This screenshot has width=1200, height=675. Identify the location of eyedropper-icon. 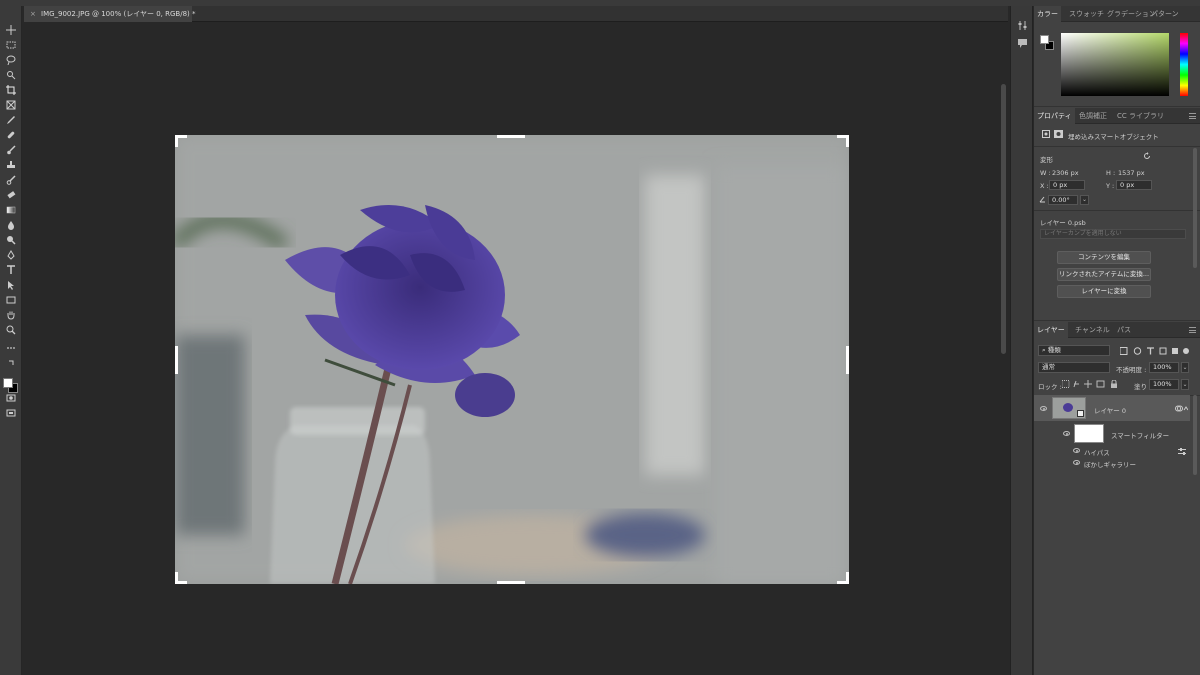
(11, 120).